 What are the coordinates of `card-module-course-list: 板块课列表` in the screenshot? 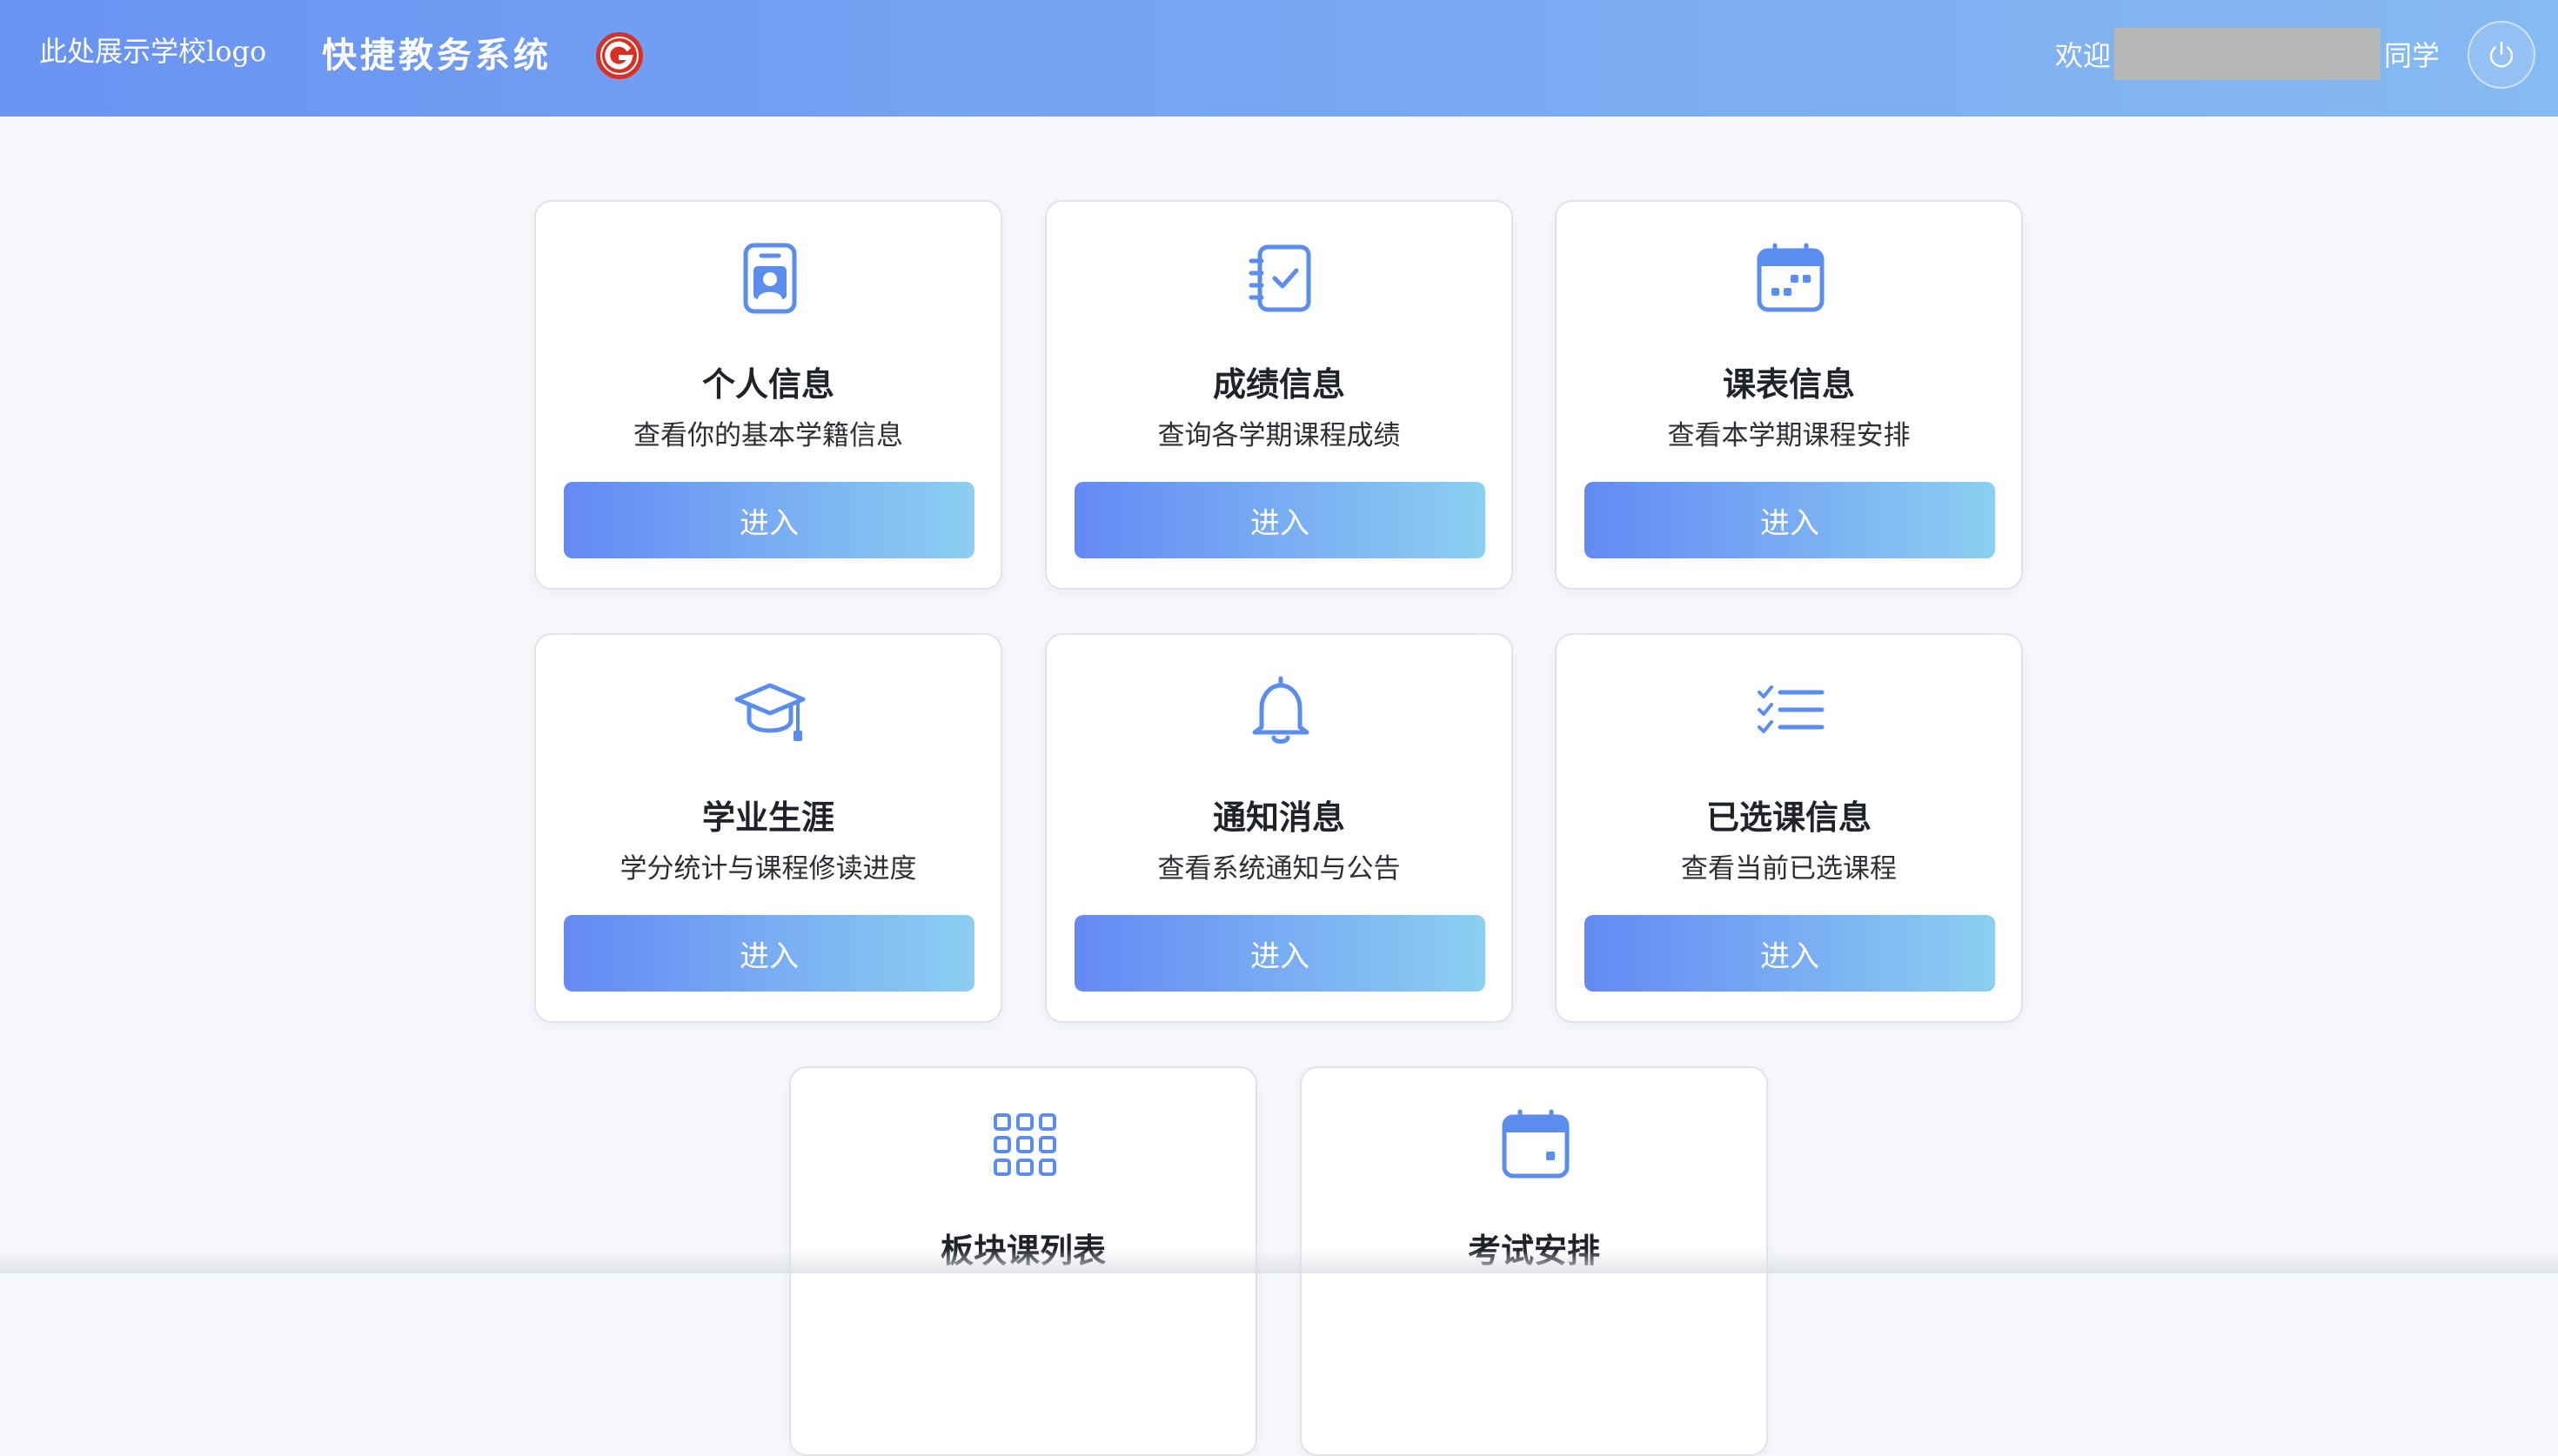 It's located at (1023, 1261).